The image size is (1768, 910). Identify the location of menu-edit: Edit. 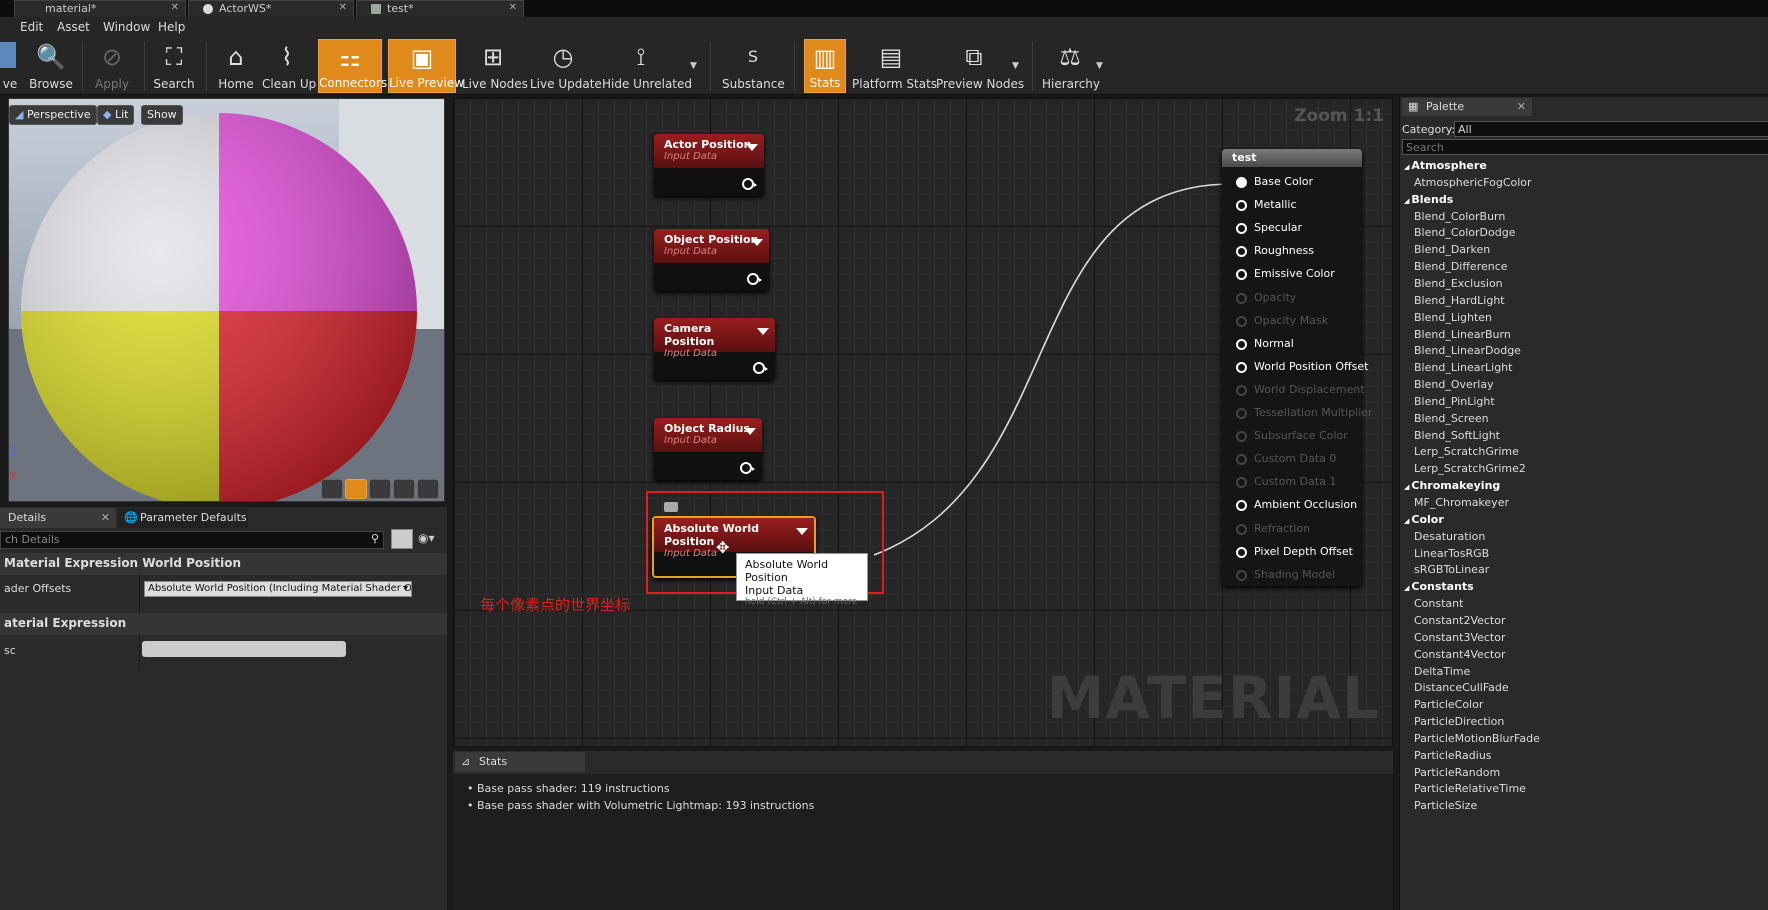
(31, 27).